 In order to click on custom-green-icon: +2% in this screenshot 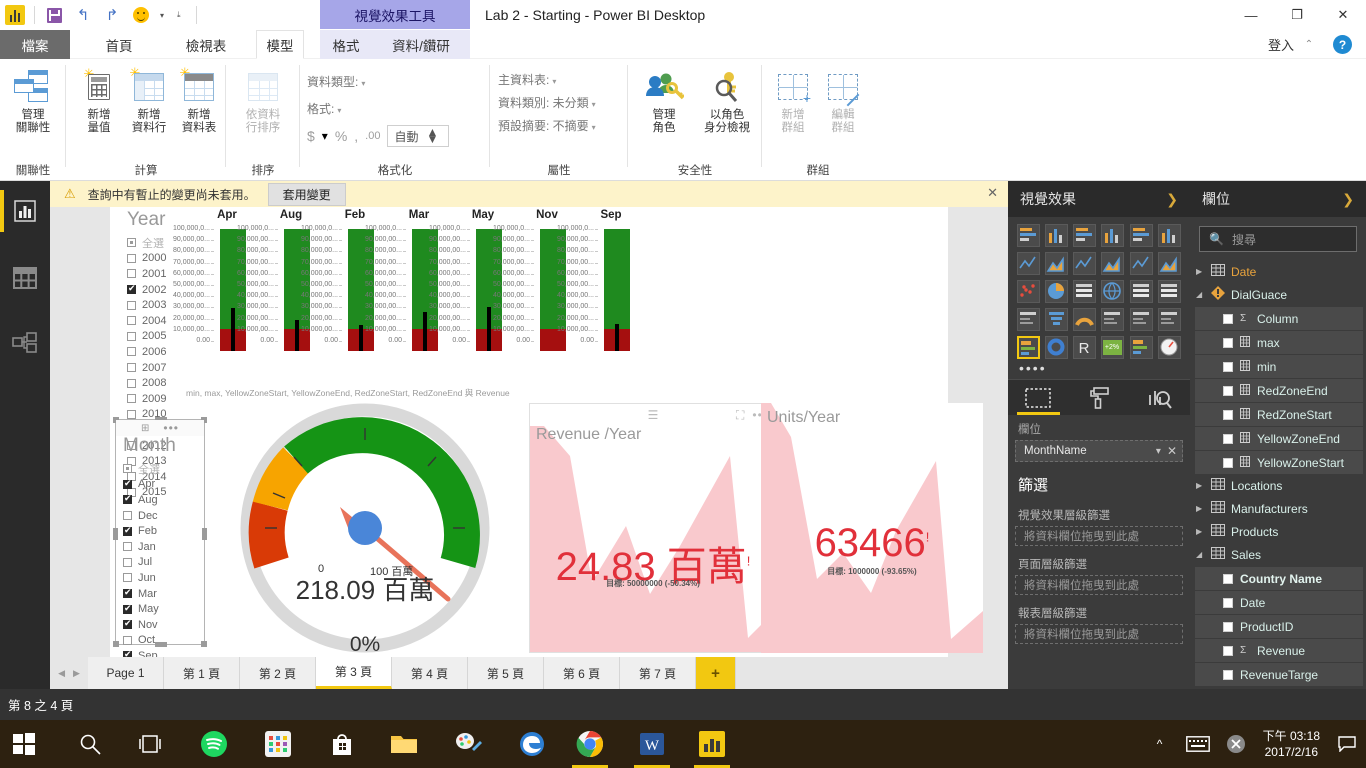, I will do `click(1113, 347)`.